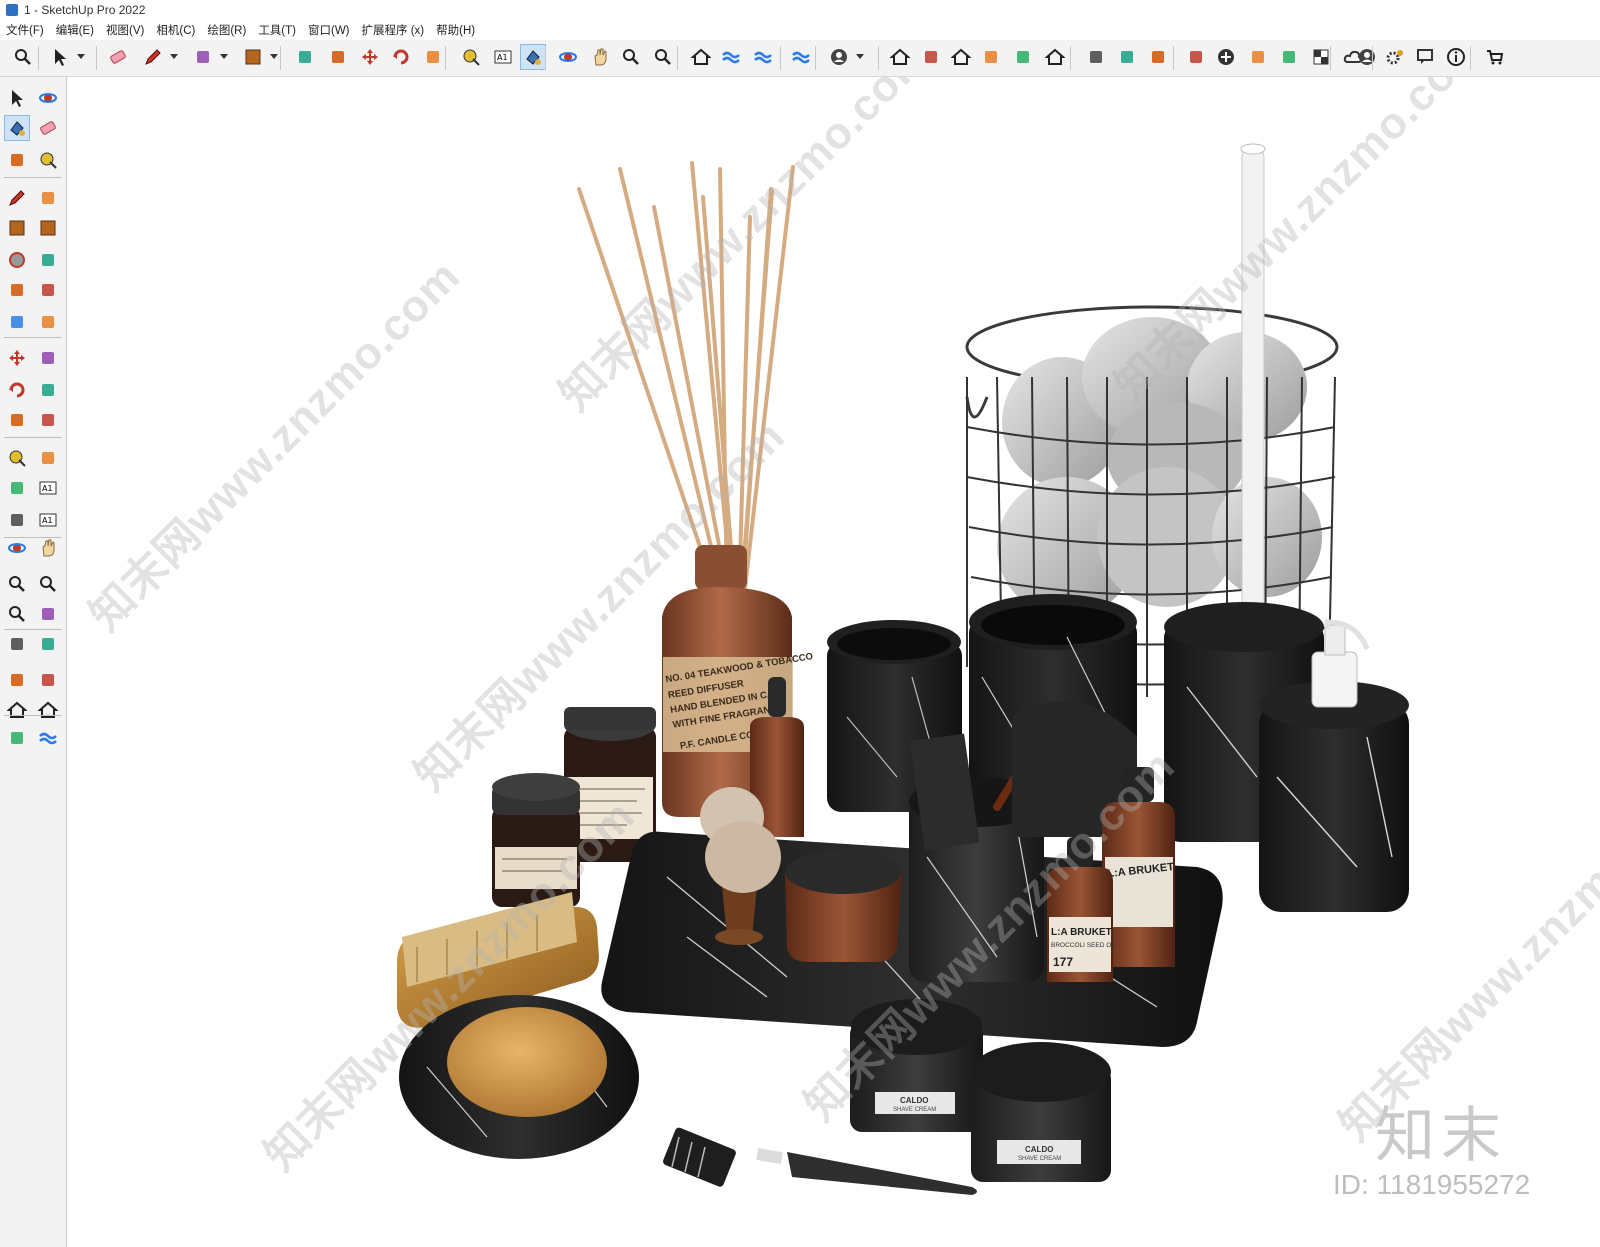 The width and height of the screenshot is (1600, 1247). Describe the element at coordinates (329, 30) in the screenshot. I see `menu-window: 窗口(W)` at that location.